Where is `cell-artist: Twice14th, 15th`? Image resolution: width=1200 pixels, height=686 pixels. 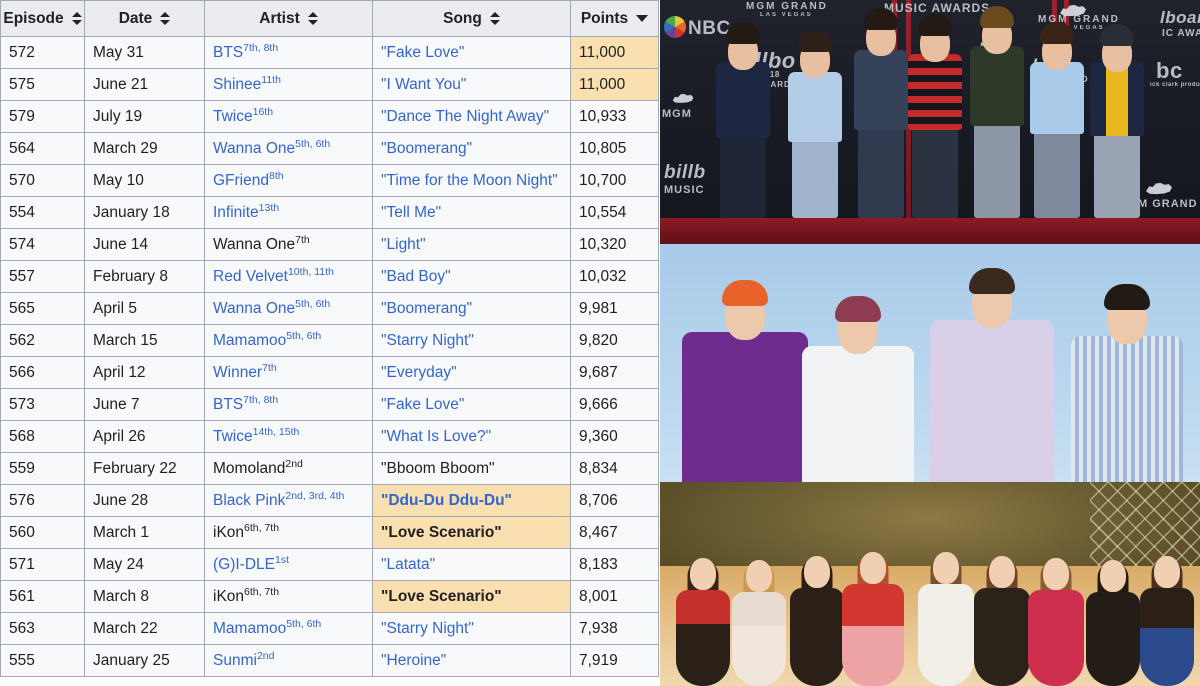 cell-artist: Twice14th, 15th is located at coordinates (288, 436).